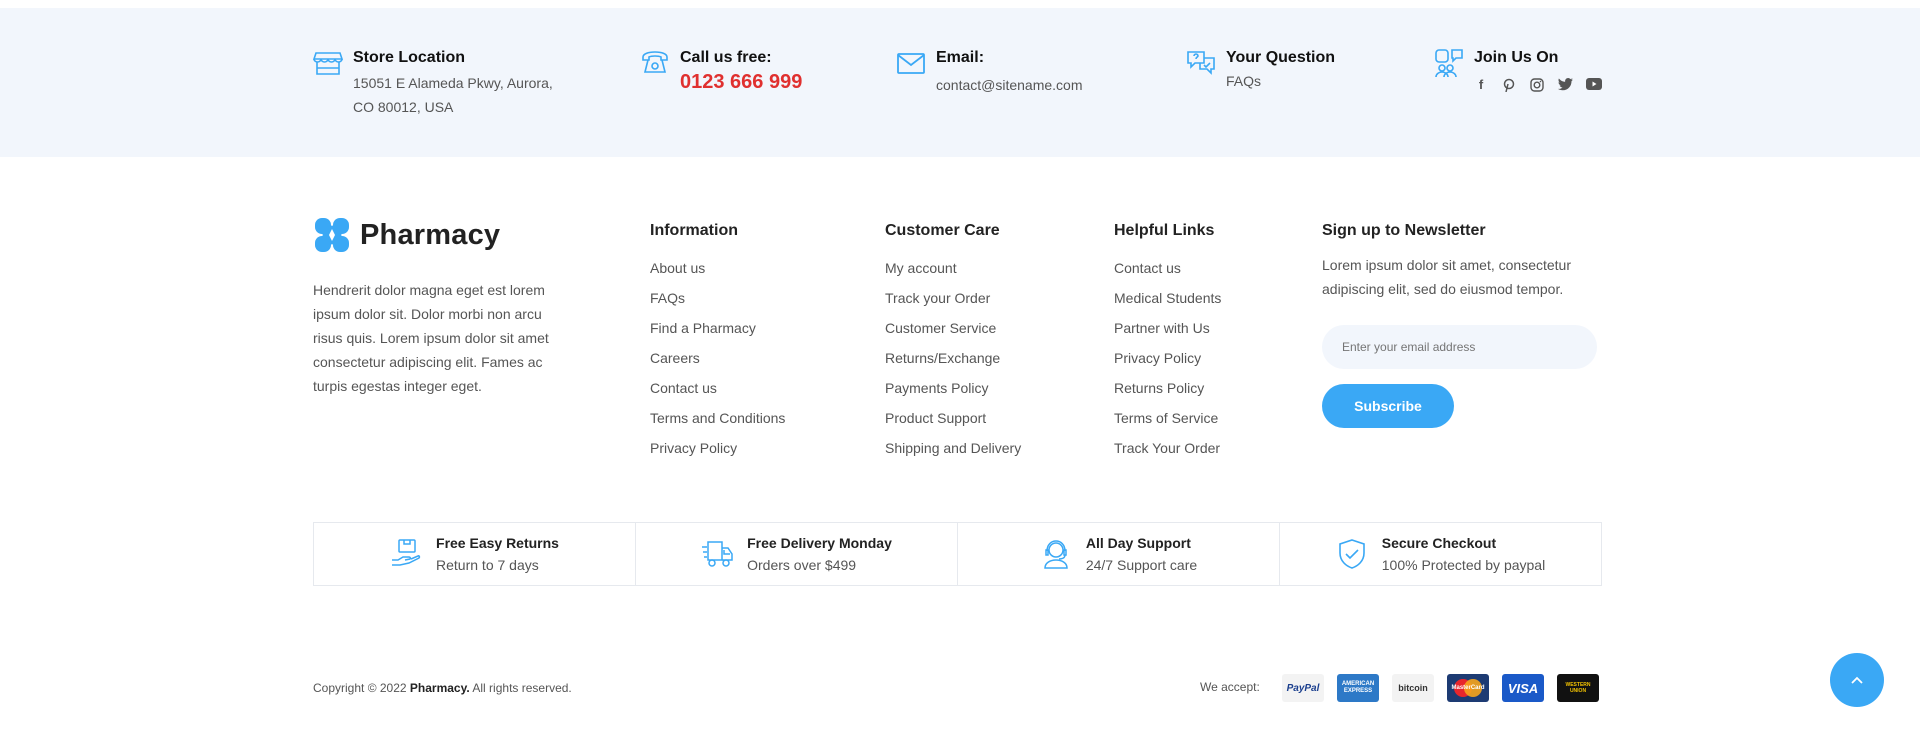 The width and height of the screenshot is (1920, 746). I want to click on footer-link: Track your Order, so click(953, 298).